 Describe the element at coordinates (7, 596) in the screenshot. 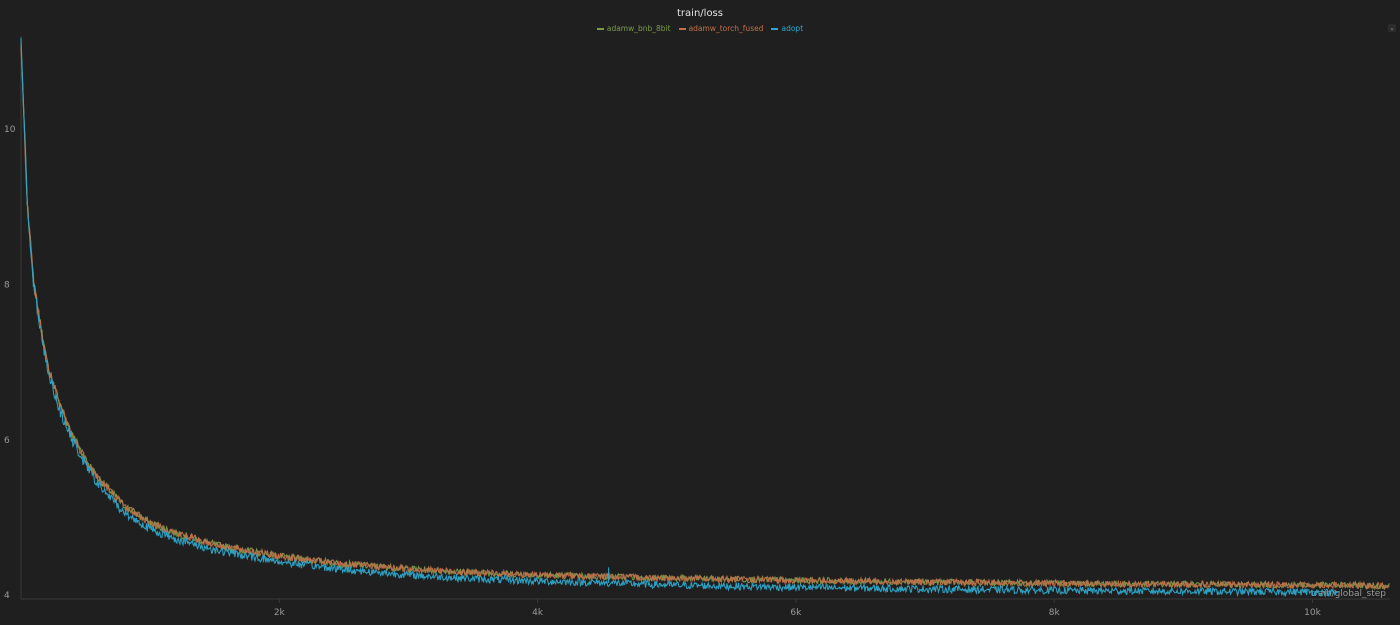

I see `y-tick-label: 4` at that location.